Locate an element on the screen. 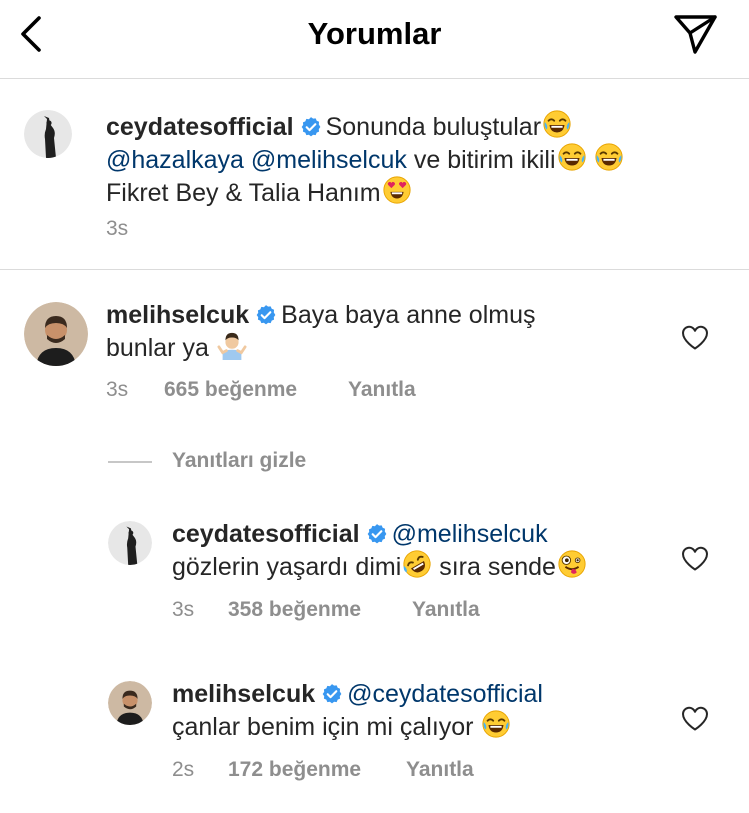  reply-username: ceydatesofficial is located at coordinates (266, 534).